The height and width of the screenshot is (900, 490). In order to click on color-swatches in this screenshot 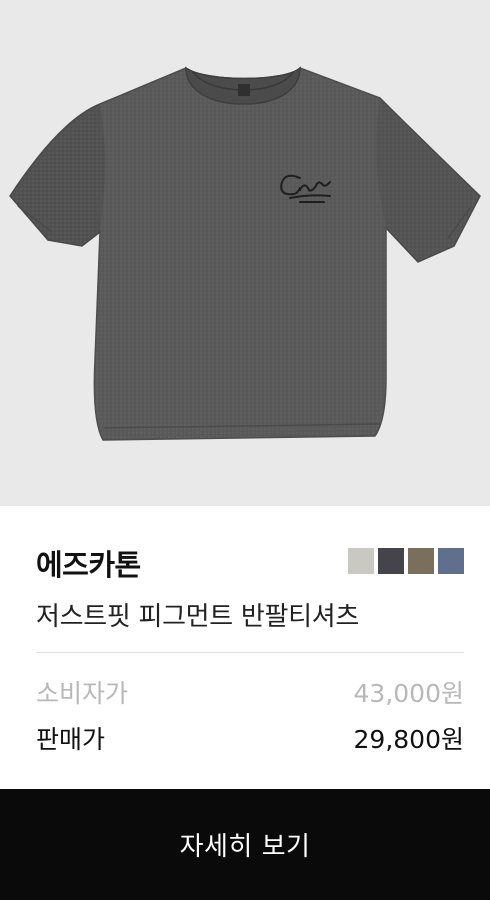, I will do `click(406, 561)`.